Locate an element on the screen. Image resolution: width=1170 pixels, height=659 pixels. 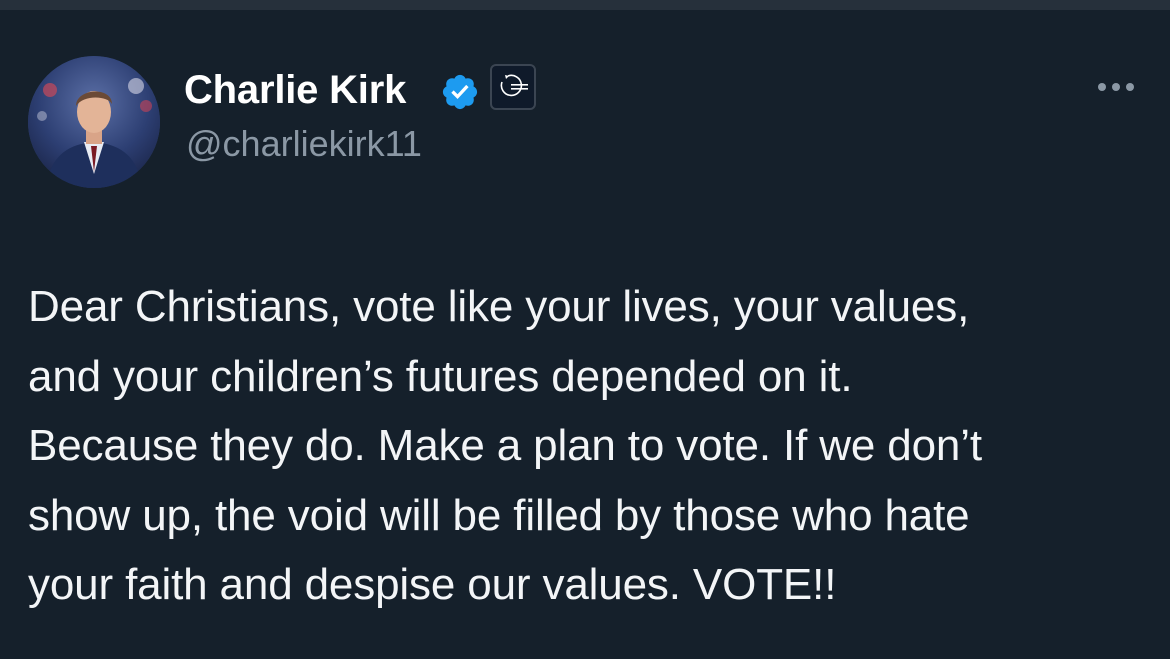
verified-badge-icon is located at coordinates (460, 92).